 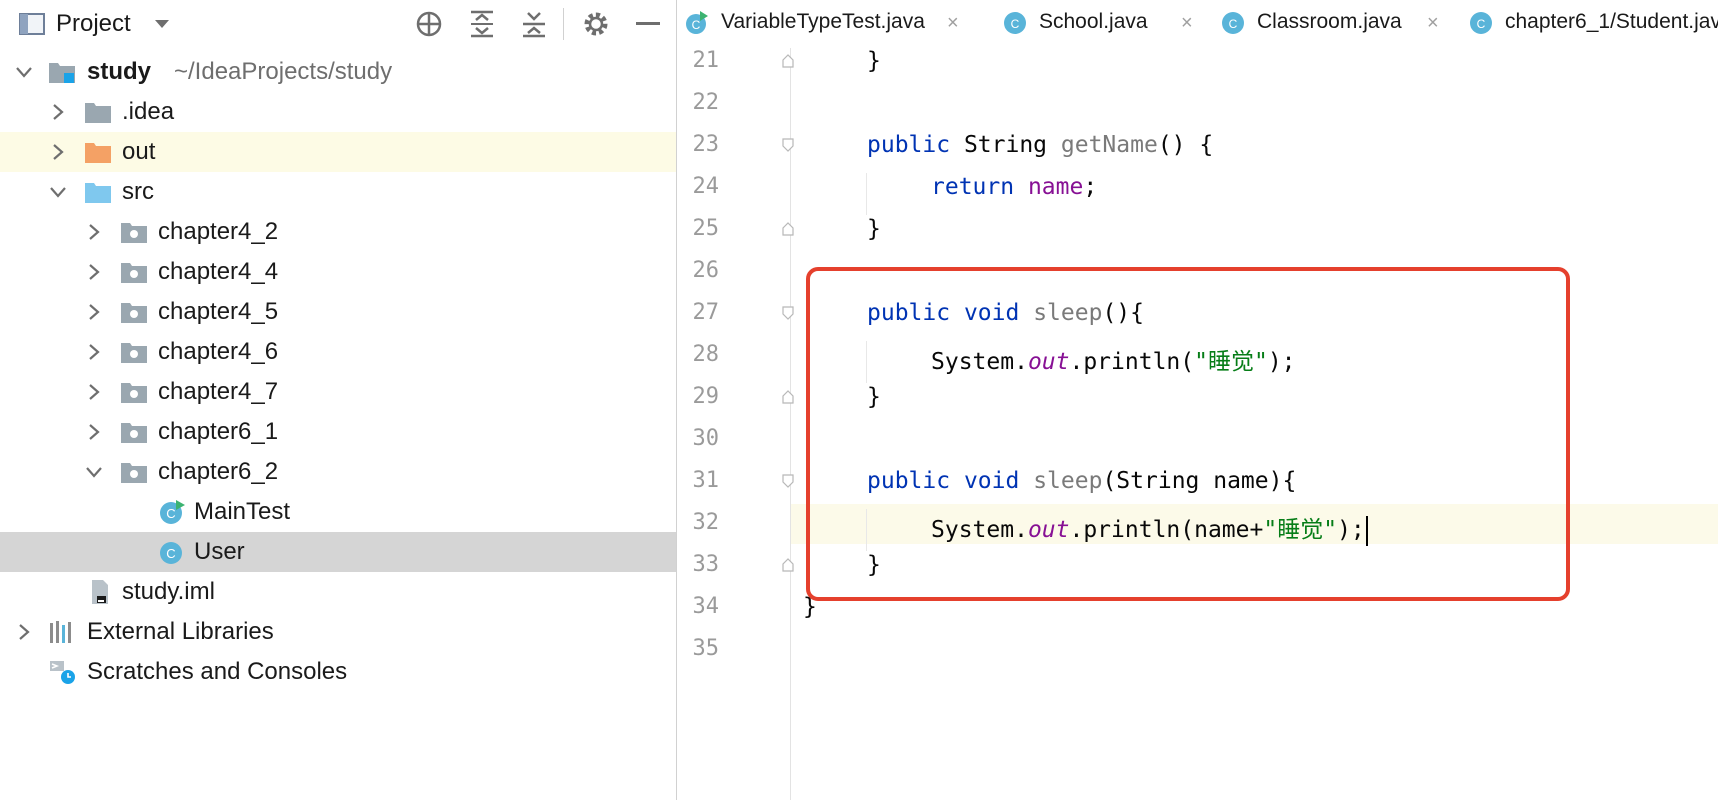 I want to click on tree-item-chapter6-1: chapter6_1, so click(x=338, y=432).